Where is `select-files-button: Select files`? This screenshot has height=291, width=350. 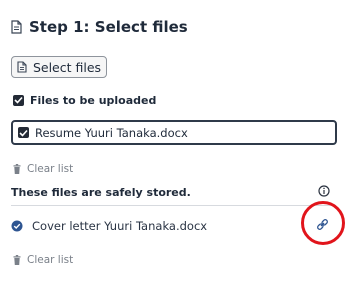
select-files-button: Select files is located at coordinates (59, 67).